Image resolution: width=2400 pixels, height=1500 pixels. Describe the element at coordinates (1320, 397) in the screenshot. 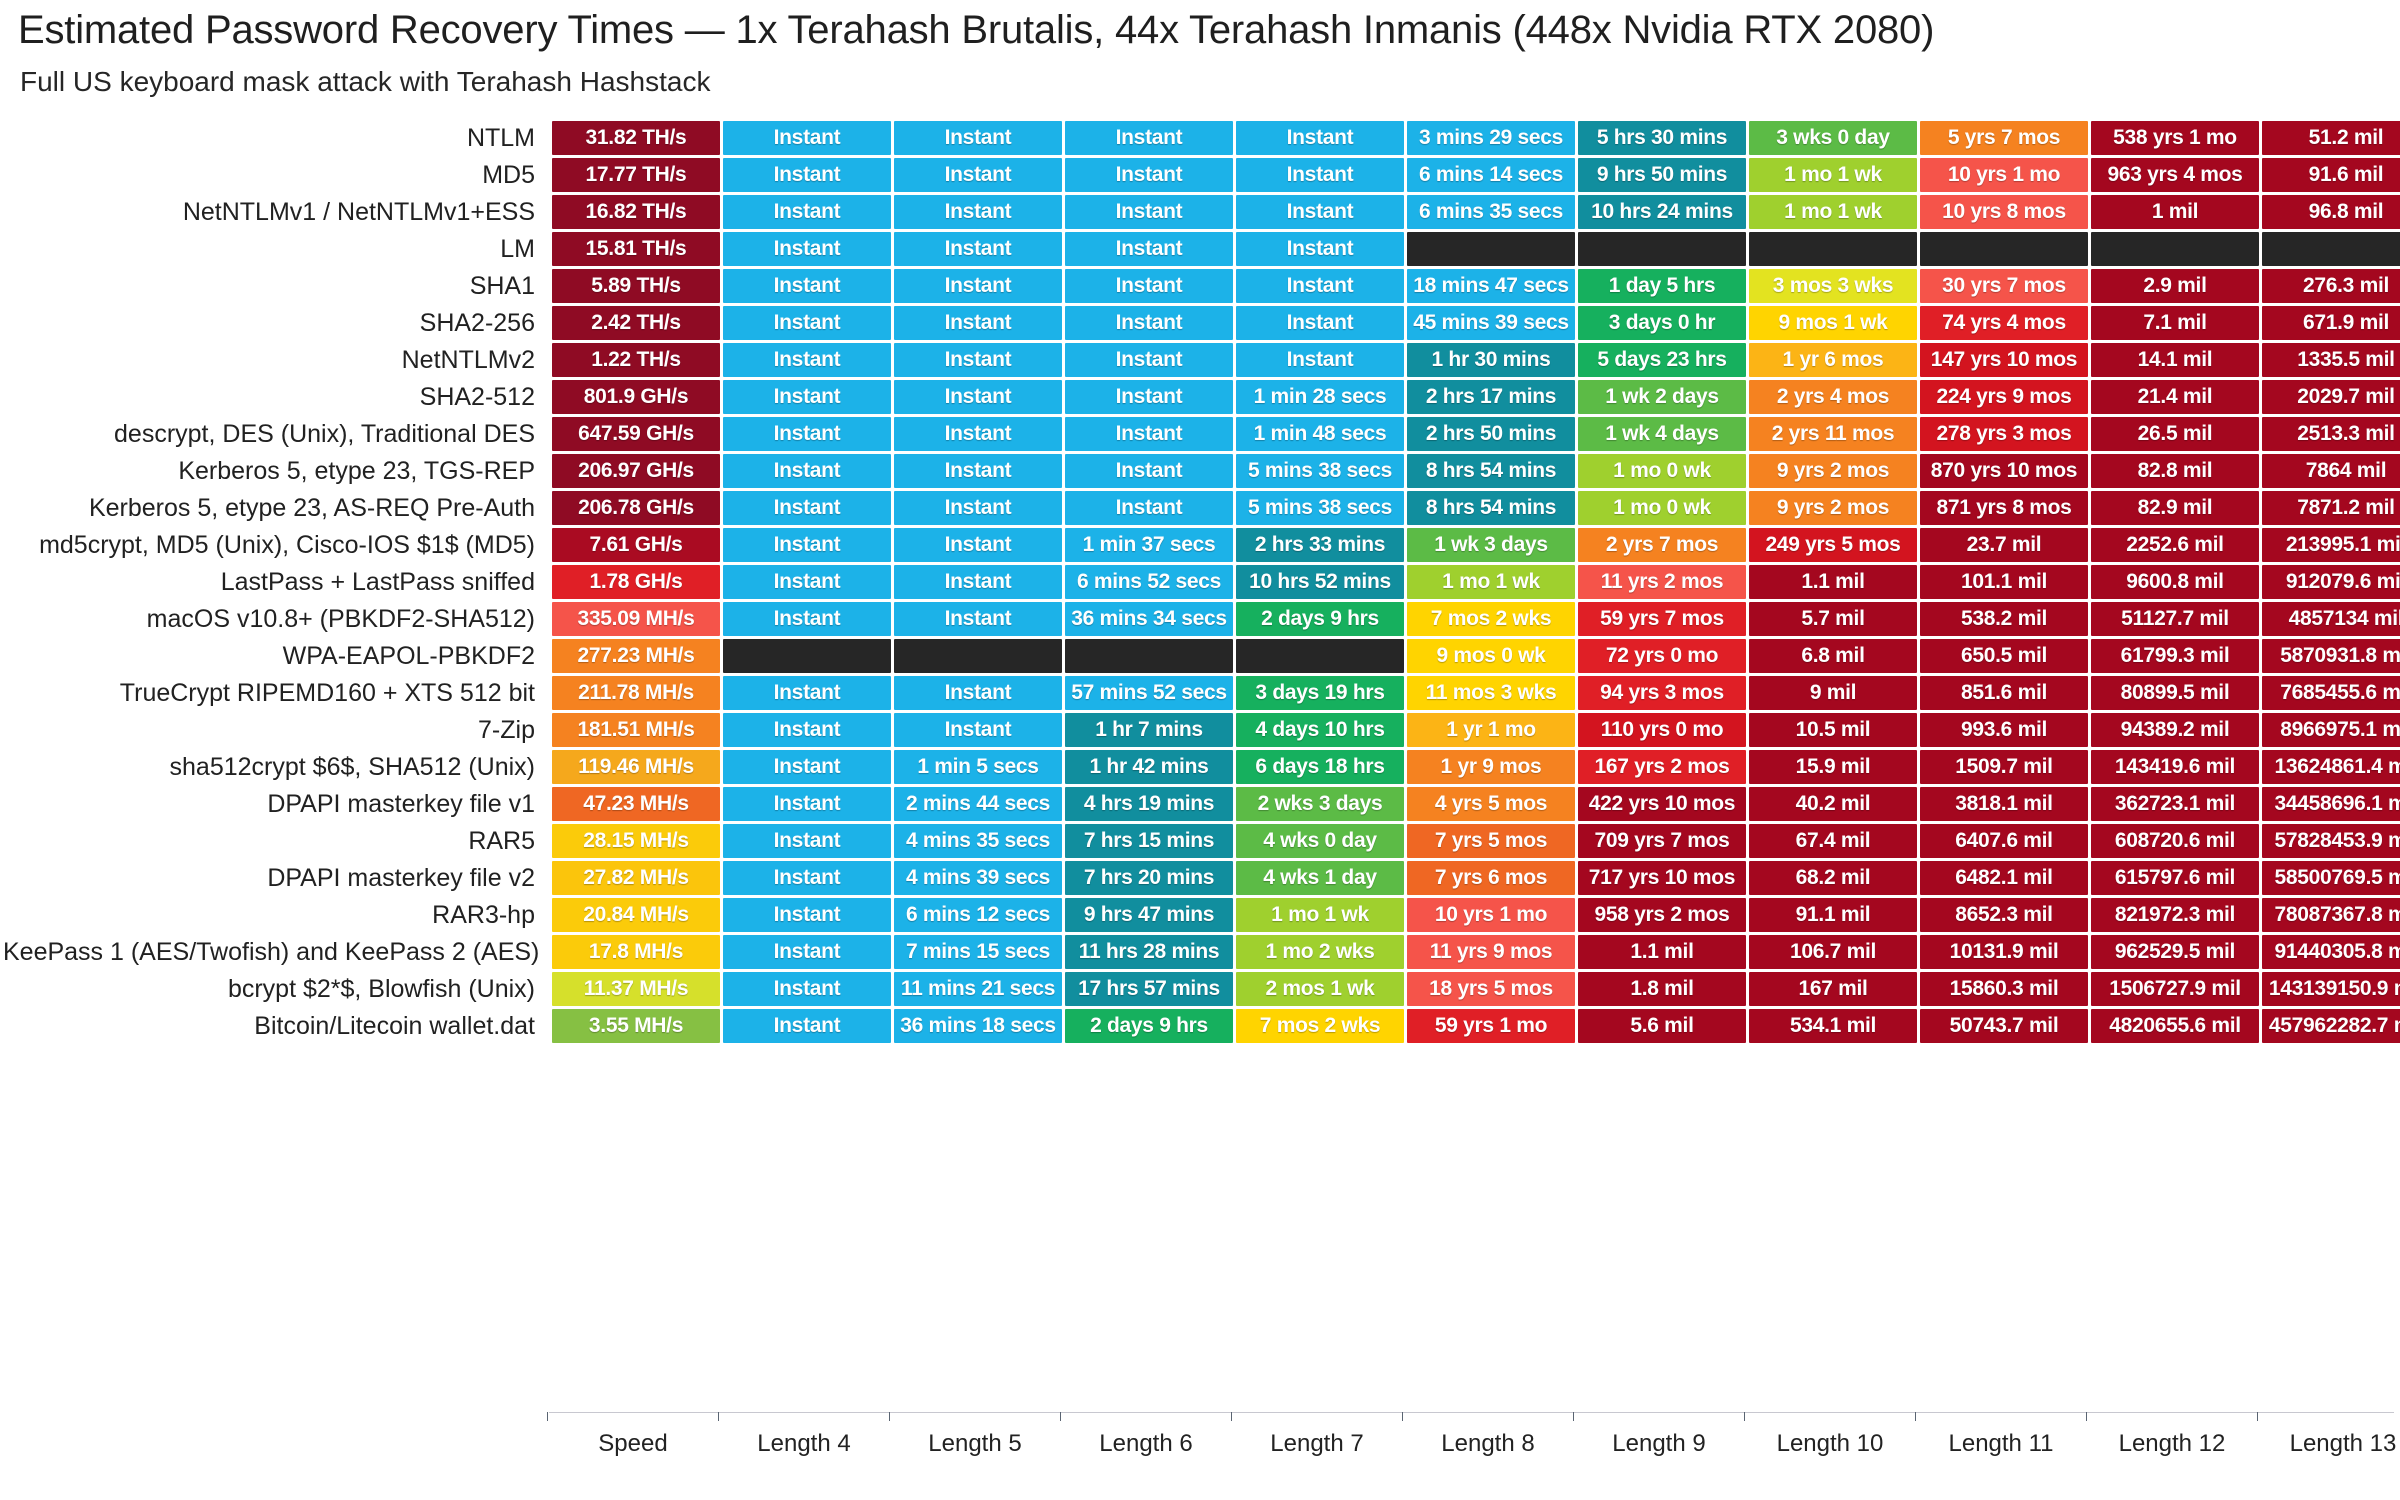

I see `heat-cell-r7-c4: 1 min 28 secs` at that location.